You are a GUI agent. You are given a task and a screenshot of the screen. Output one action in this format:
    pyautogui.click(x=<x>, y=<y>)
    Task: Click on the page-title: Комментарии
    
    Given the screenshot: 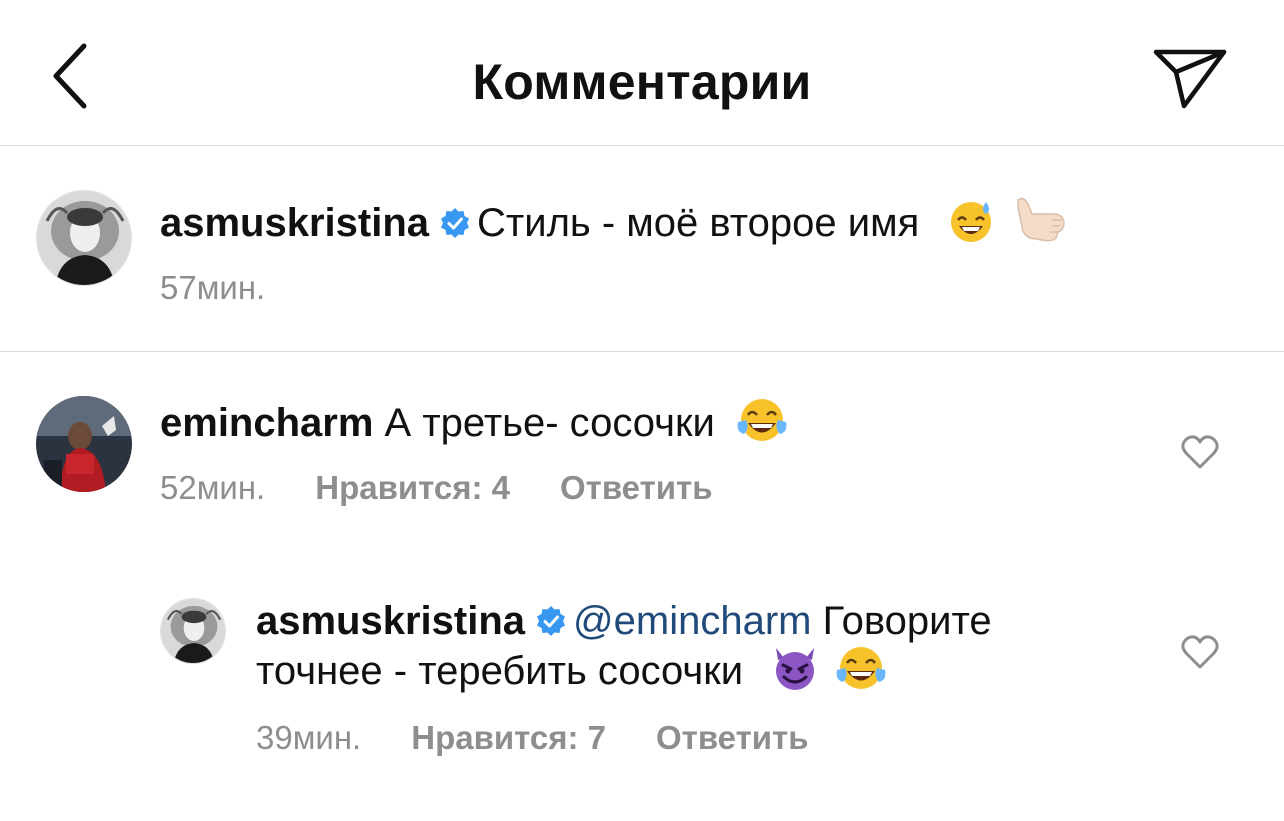 What is the action you would take?
    pyautogui.click(x=642, y=82)
    